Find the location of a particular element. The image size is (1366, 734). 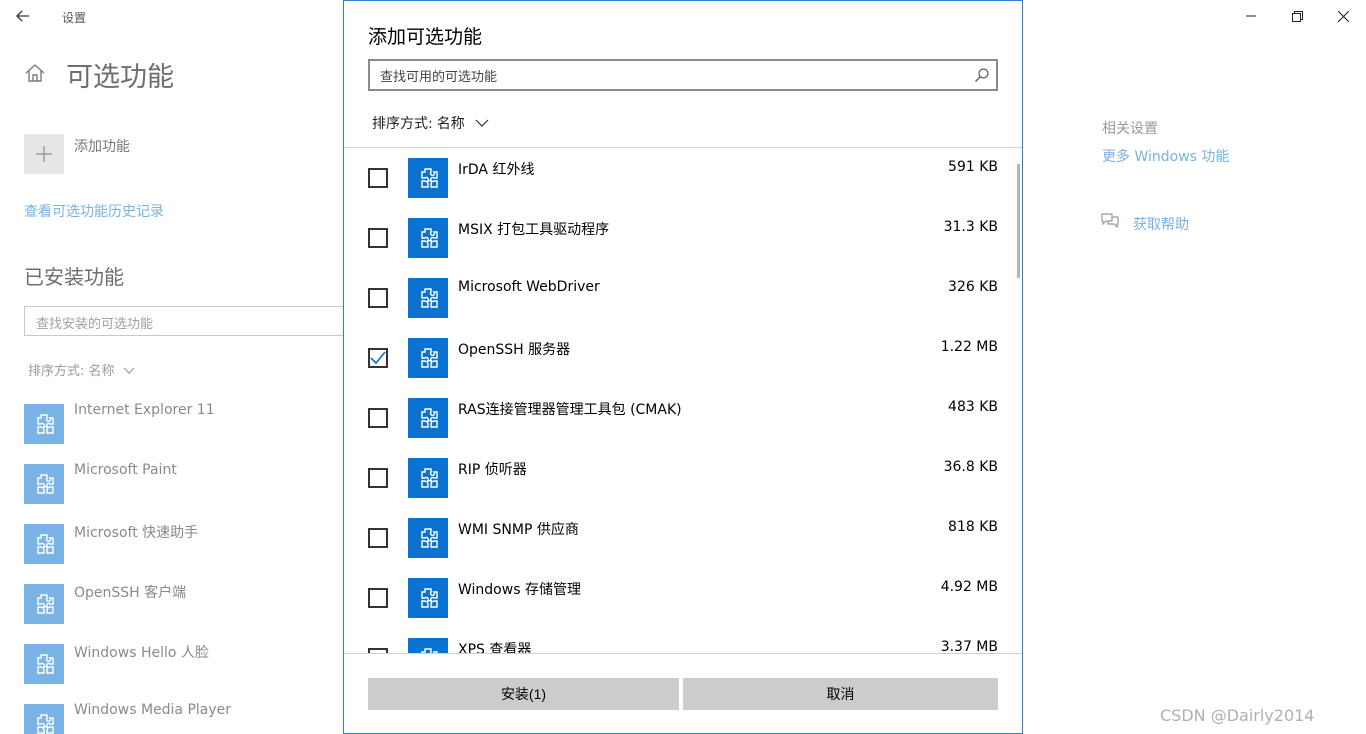

feature-row: Windows 存储管理 4.92 MB is located at coordinates (683, 598).